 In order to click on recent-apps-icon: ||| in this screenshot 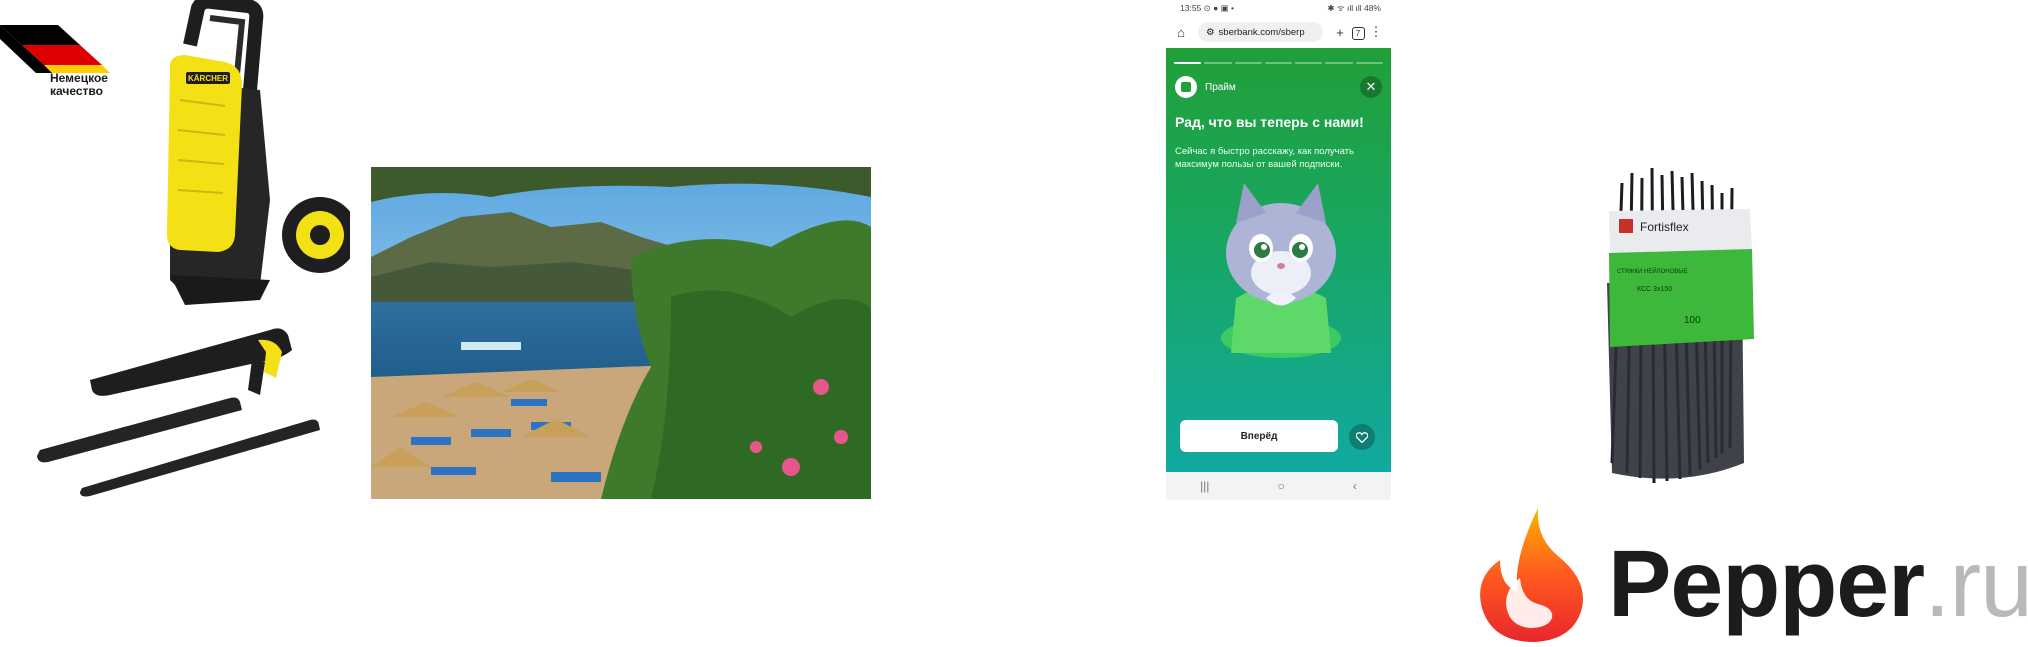, I will do `click(1204, 486)`.